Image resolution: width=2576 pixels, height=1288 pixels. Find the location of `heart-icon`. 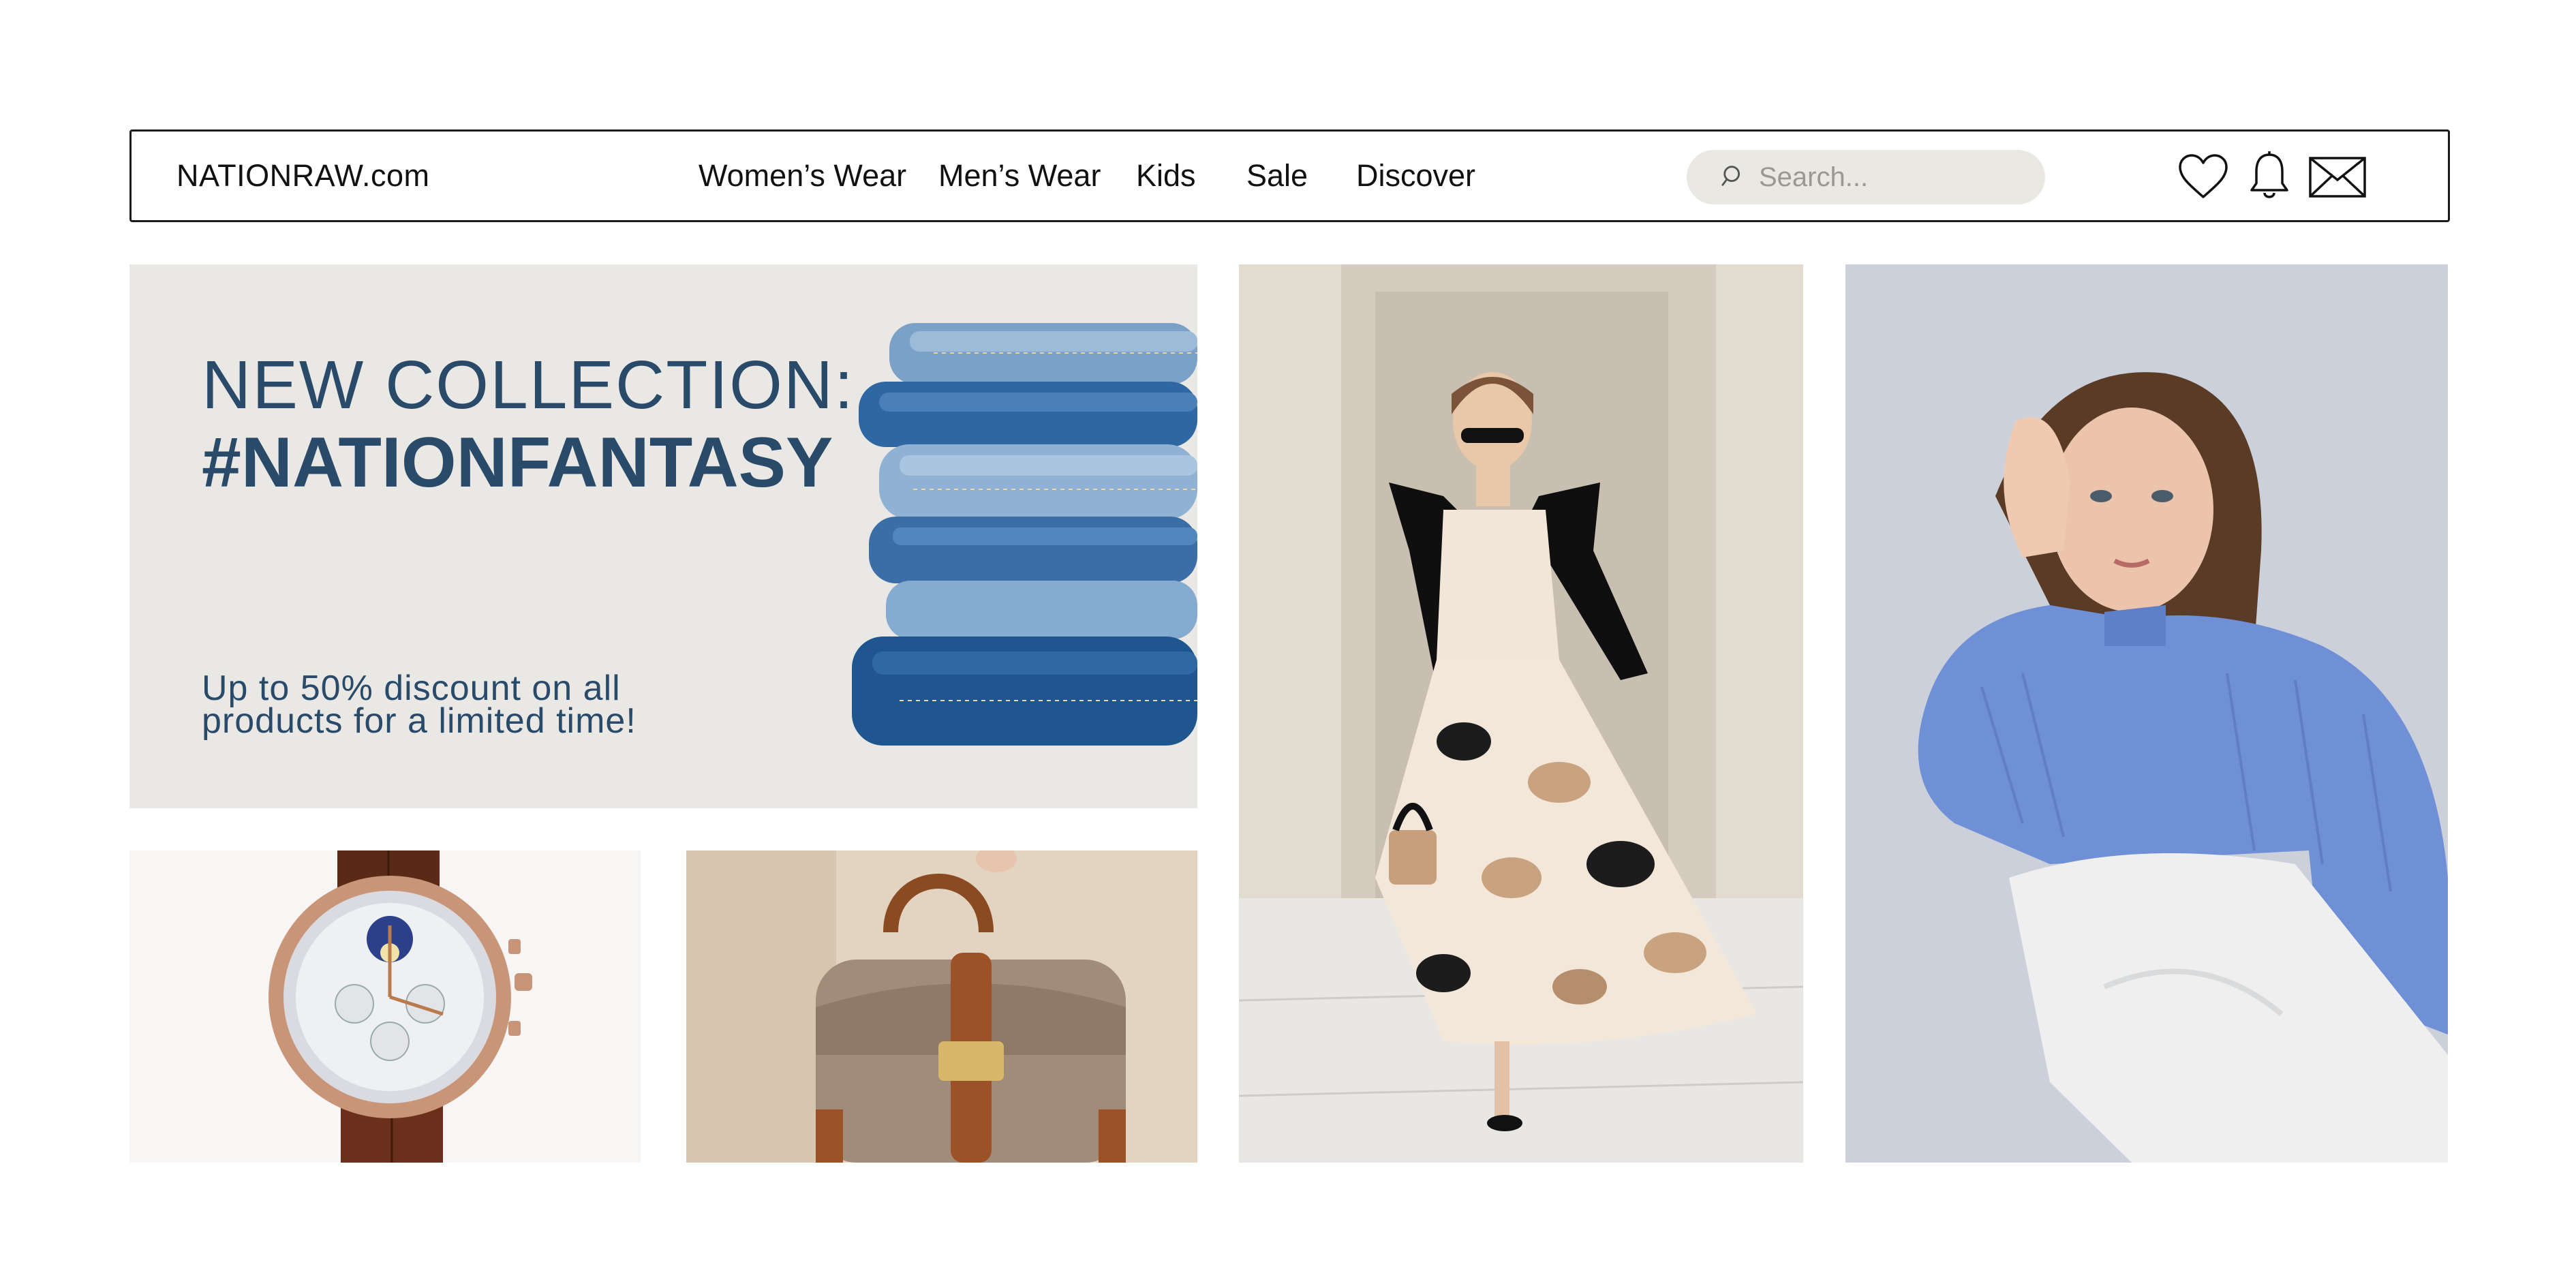

heart-icon is located at coordinates (2203, 176).